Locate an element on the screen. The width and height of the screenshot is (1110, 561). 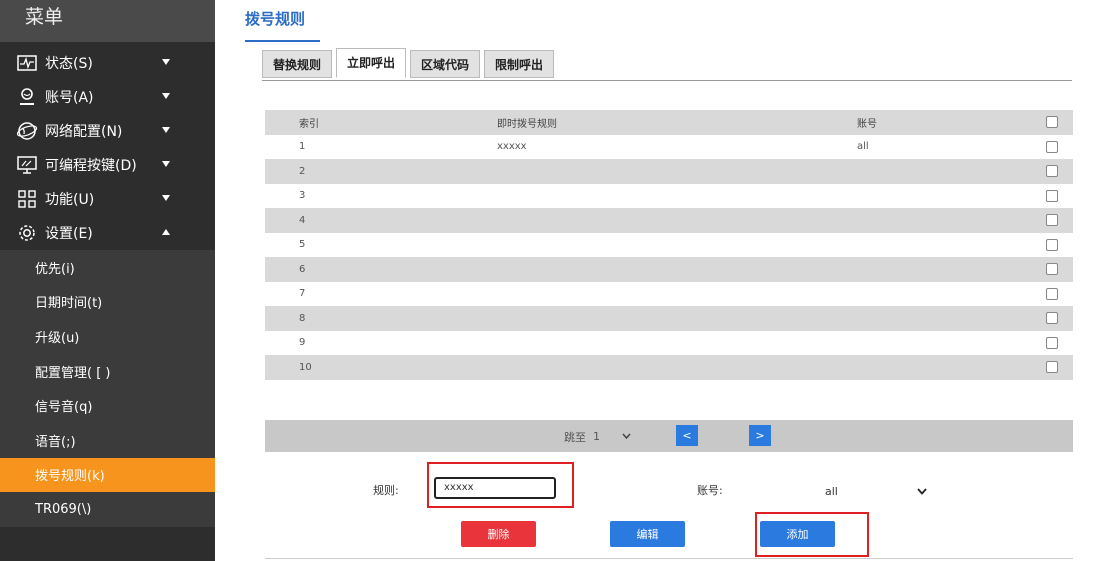
sidebar-item-status: 状态(S) is located at coordinates (107, 63).